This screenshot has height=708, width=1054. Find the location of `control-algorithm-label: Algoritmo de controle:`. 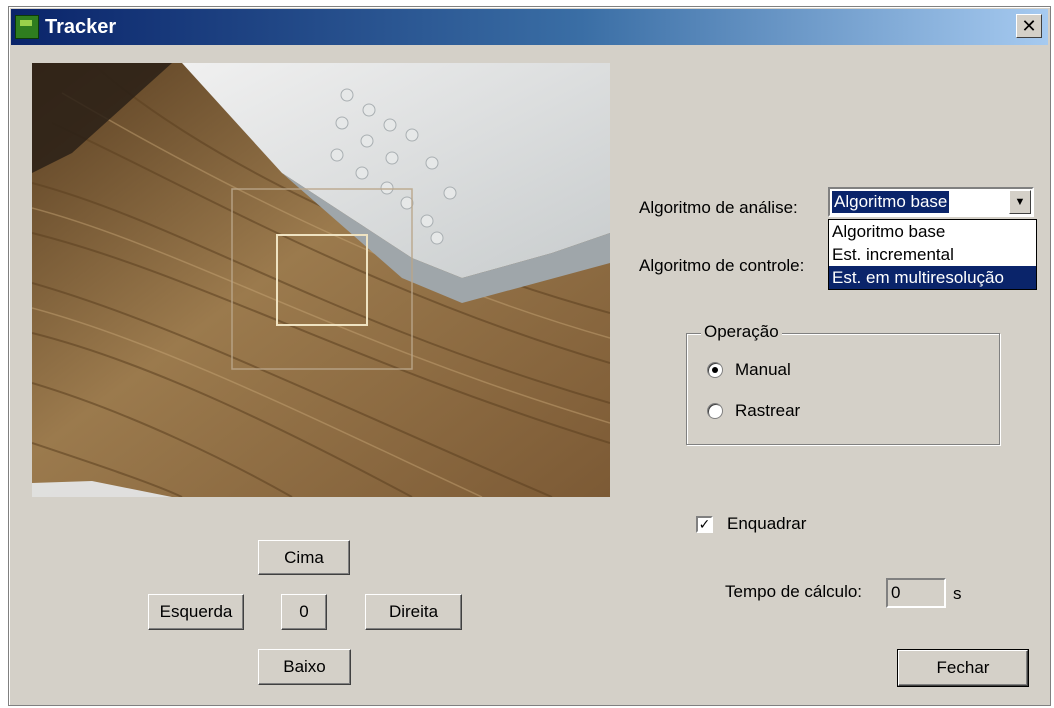

control-algorithm-label: Algoritmo de controle: is located at coordinates (722, 265).